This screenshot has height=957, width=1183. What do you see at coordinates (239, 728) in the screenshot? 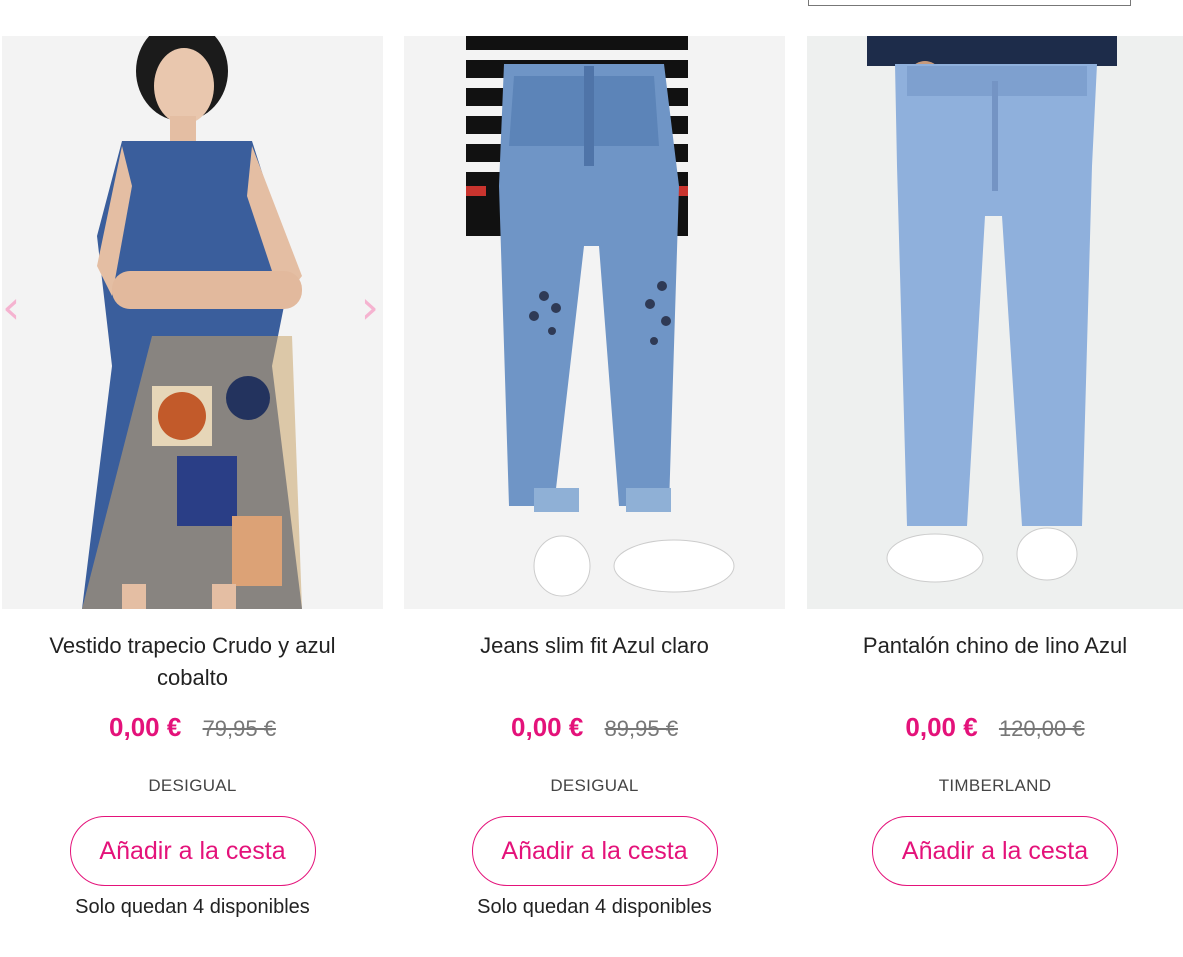
I see `original-price: 79,95 €` at bounding box center [239, 728].